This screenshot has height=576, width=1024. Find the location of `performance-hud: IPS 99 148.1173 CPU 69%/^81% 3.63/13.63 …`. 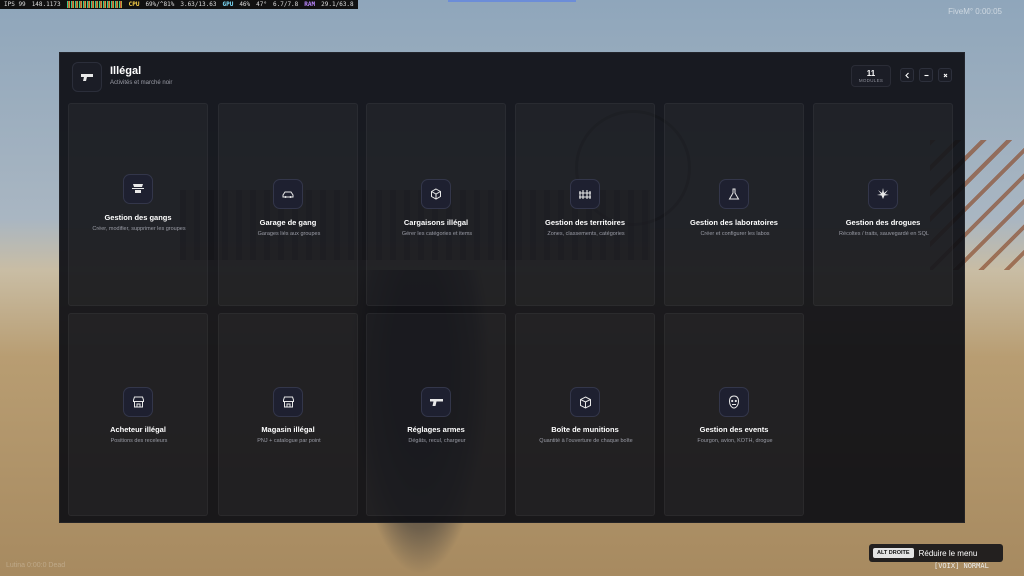

performance-hud: IPS 99 148.1173 CPU 69%/^81% 3.63/13.63 … is located at coordinates (179, 4).